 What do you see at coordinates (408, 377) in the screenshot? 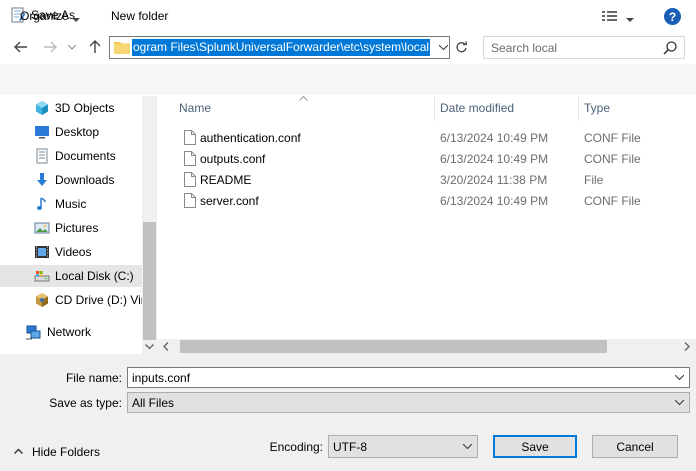
I see `file-name-field: inputs.conf` at bounding box center [408, 377].